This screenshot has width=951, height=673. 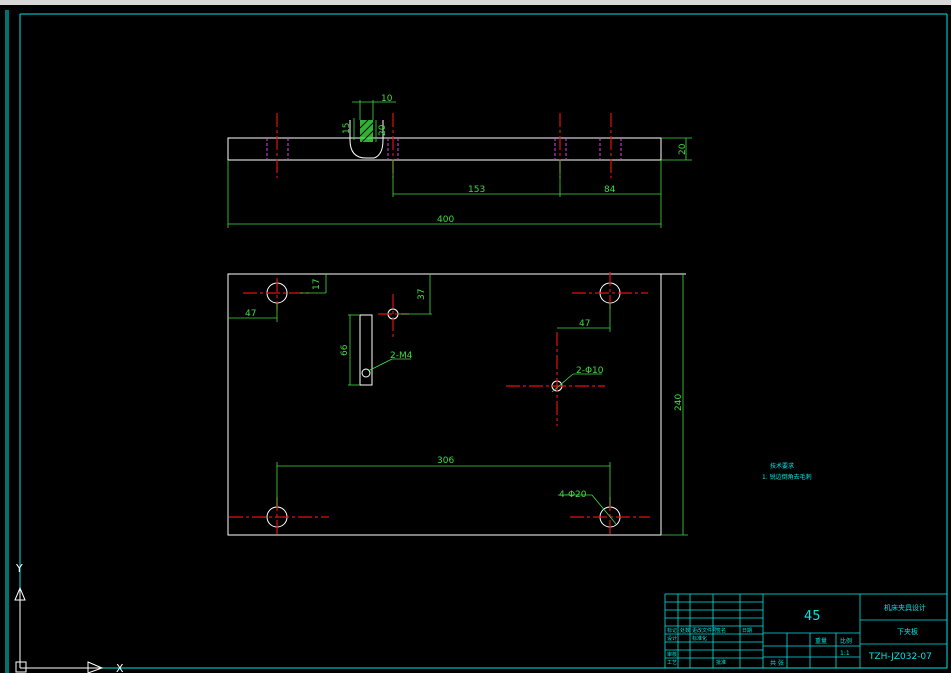 What do you see at coordinates (387, 99) in the screenshot?
I see `dim-slot-width: 10` at bounding box center [387, 99].